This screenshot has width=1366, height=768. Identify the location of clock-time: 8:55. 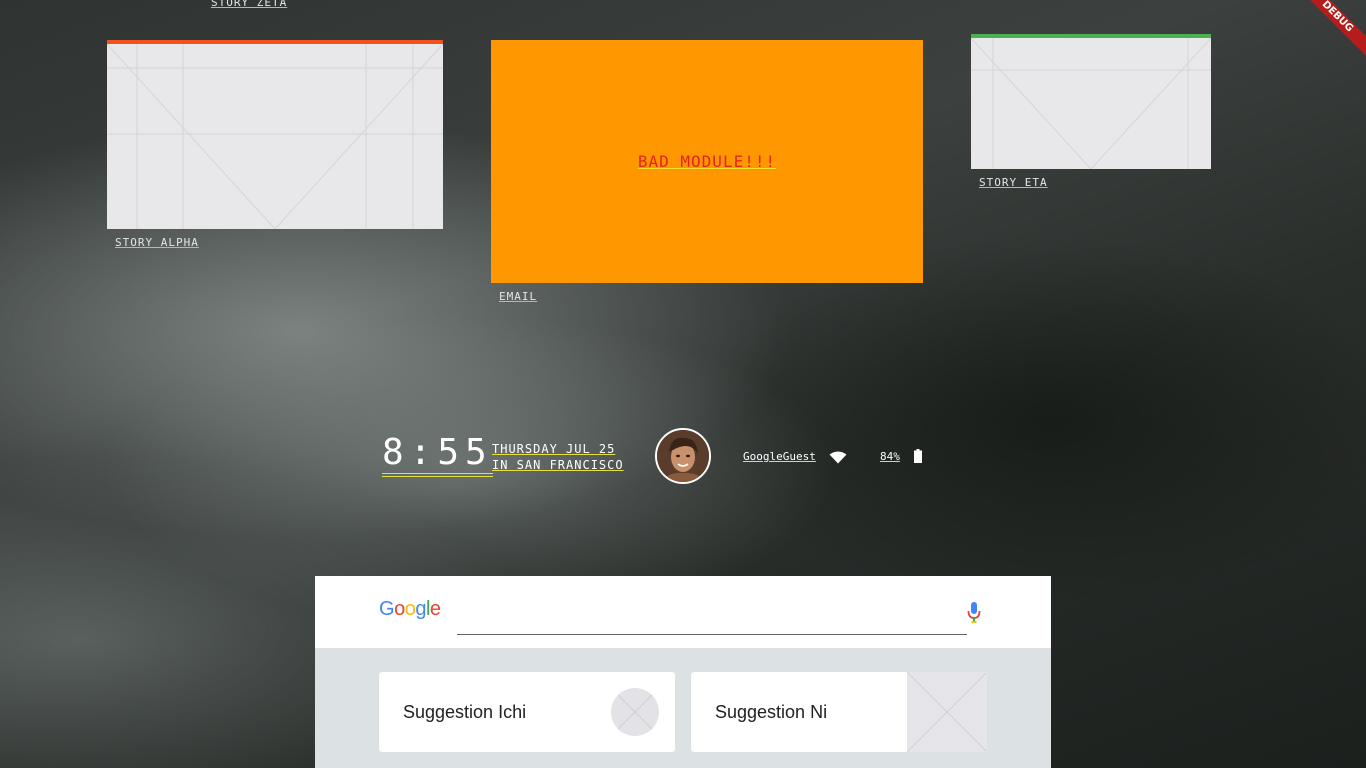
(437, 455).